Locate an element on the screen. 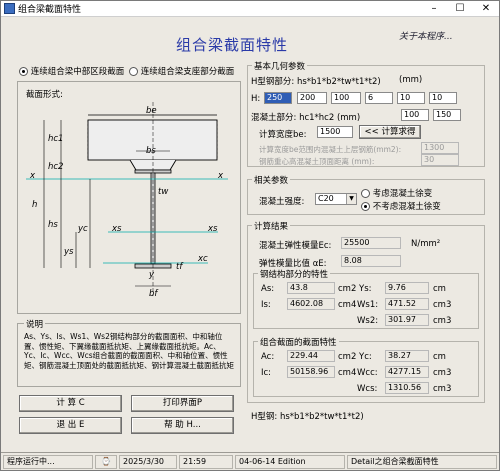  ec-unit: N/mm² is located at coordinates (426, 244).